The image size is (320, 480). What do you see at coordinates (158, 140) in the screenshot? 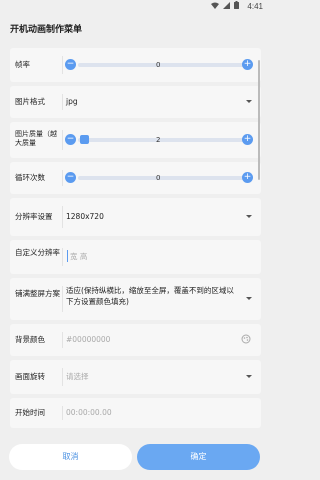
I see `quality-value: 2` at bounding box center [158, 140].